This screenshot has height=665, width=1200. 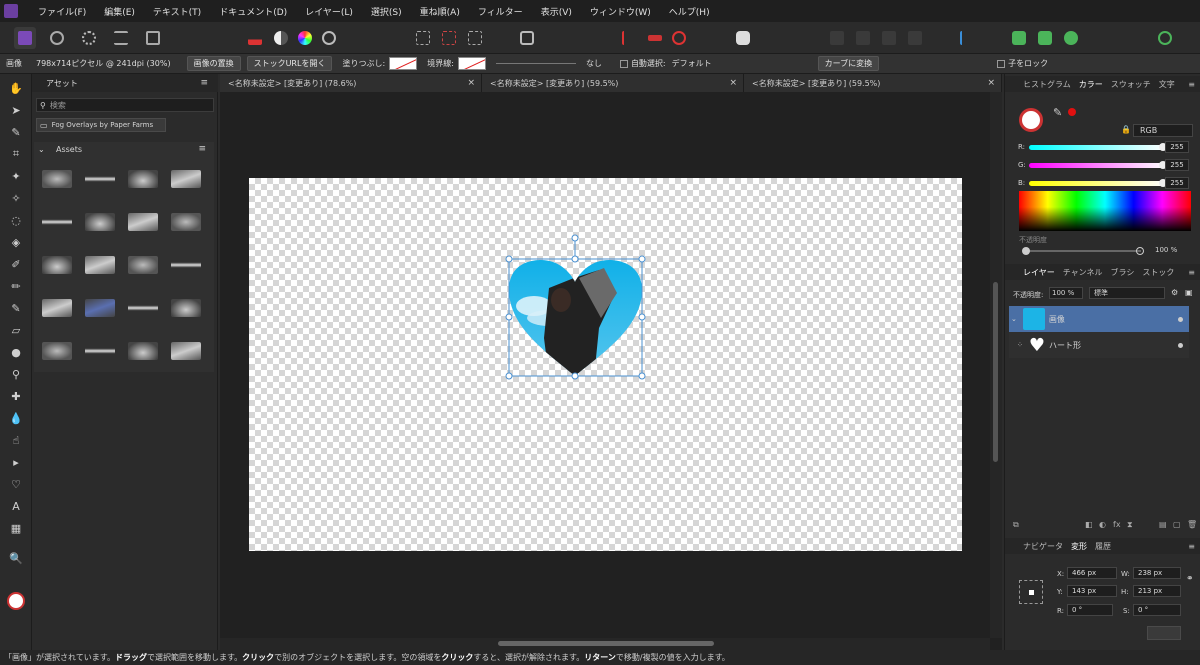 I want to click on add-layer-icon: ▢, so click(x=1177, y=524).